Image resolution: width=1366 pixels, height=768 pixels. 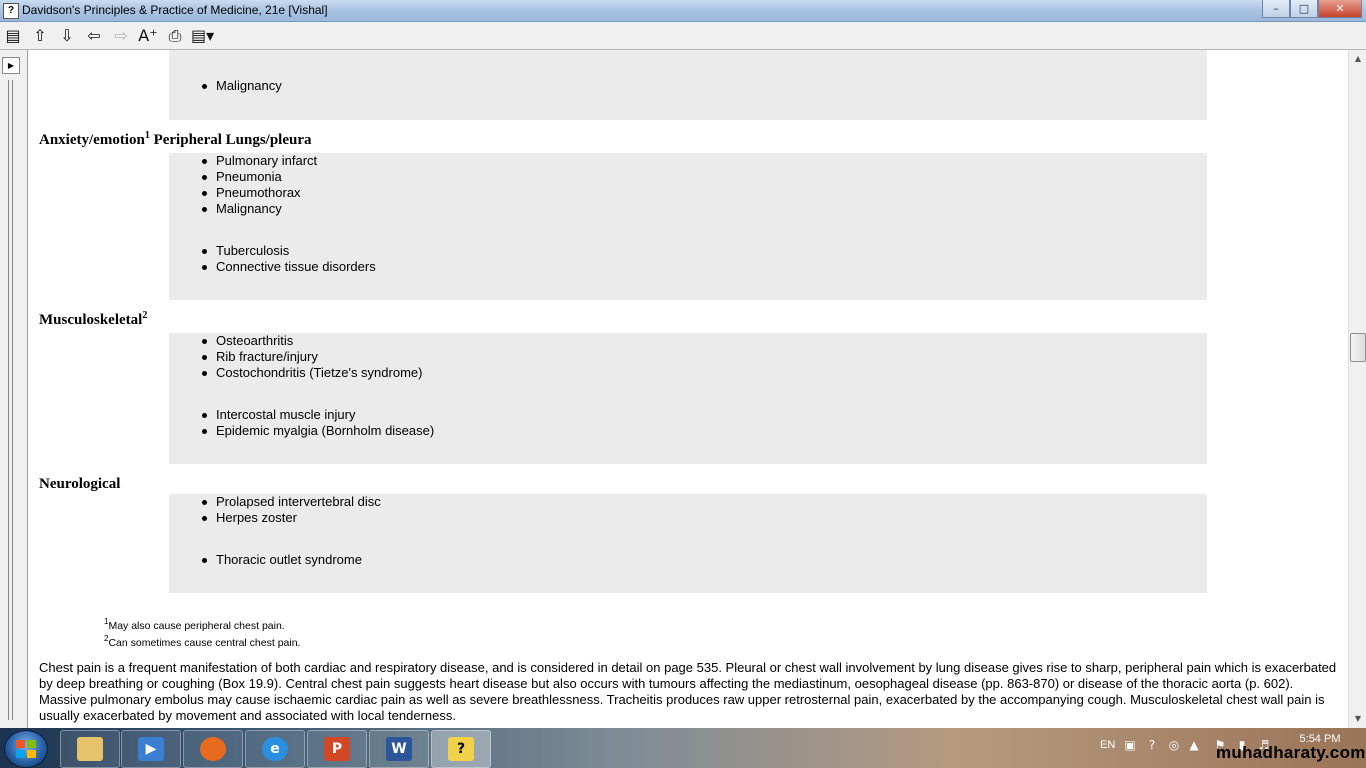 What do you see at coordinates (40, 35) in the screenshot?
I see `arrow-up-icon: ⇧` at bounding box center [40, 35].